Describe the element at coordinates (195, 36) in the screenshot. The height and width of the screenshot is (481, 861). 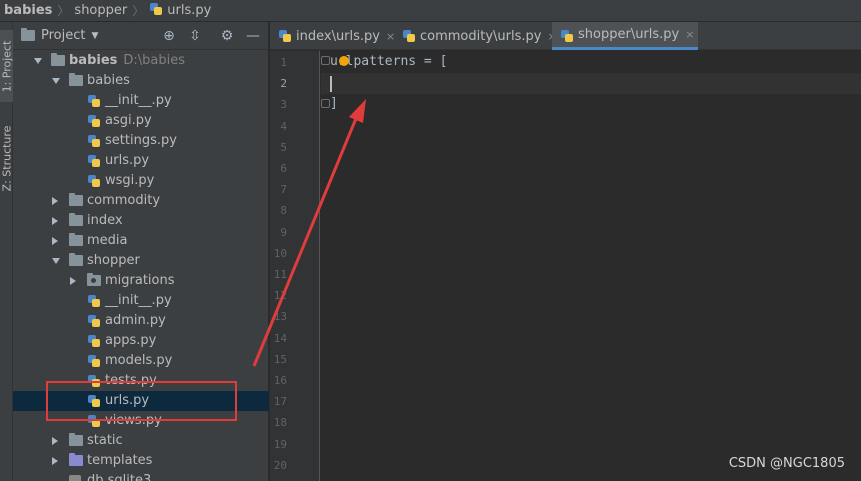
I see `collapse-icon: ⇳` at that location.